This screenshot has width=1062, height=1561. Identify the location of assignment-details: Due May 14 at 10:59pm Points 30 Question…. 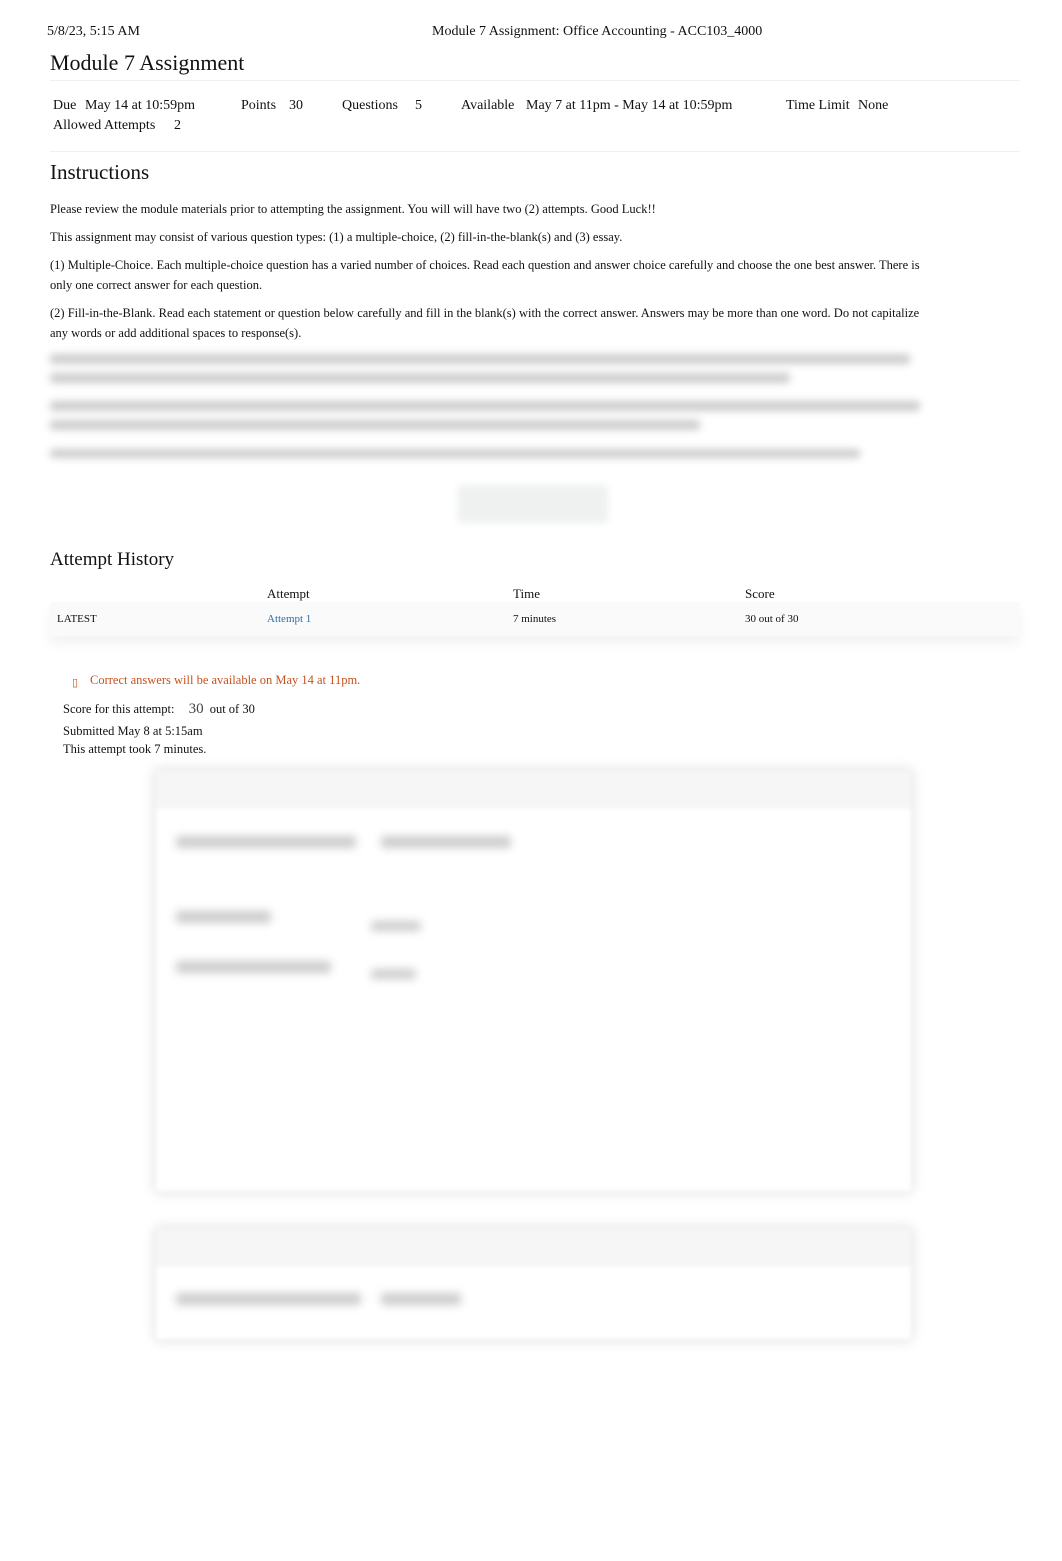
(535, 116).